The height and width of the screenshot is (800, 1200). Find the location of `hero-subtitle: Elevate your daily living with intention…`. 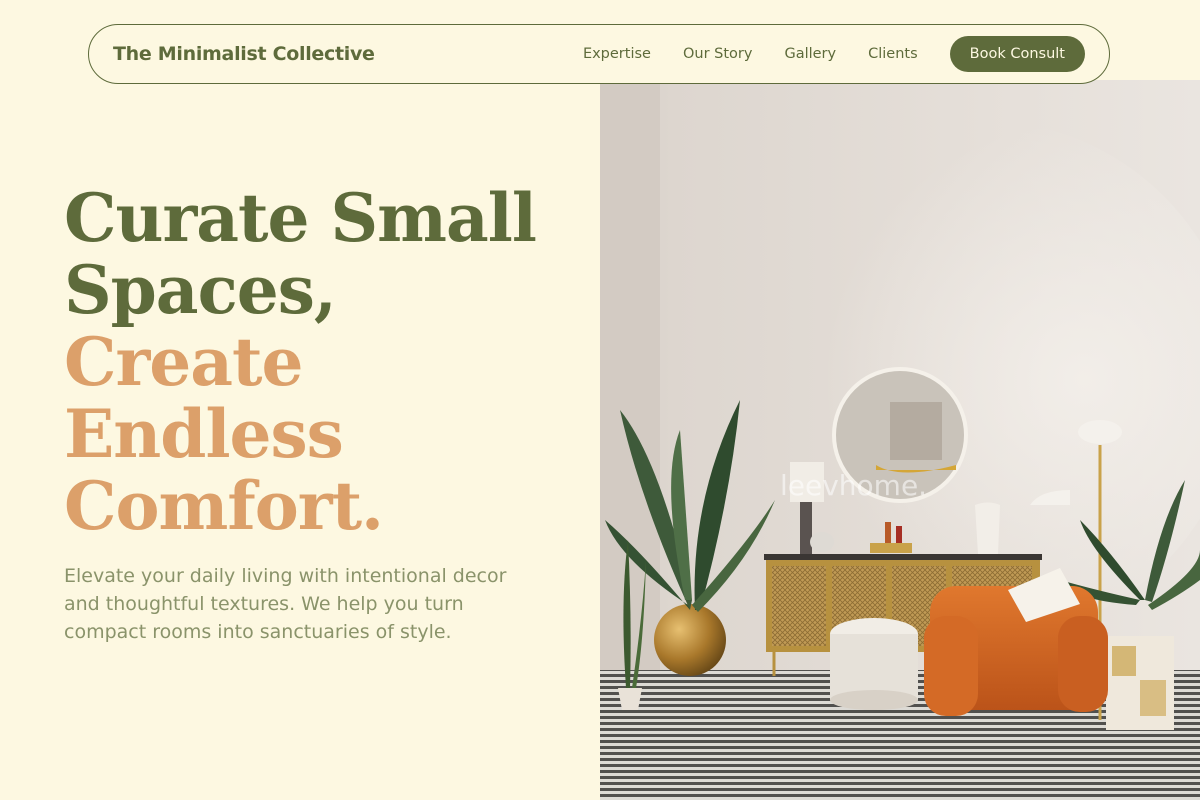

hero-subtitle: Elevate your daily living with intention… is located at coordinates (285, 604).